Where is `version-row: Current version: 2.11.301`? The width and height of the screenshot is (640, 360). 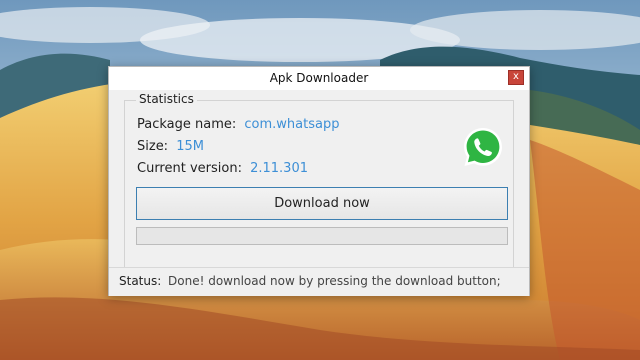
version-row: Current version: 2.11.301 is located at coordinates (222, 168).